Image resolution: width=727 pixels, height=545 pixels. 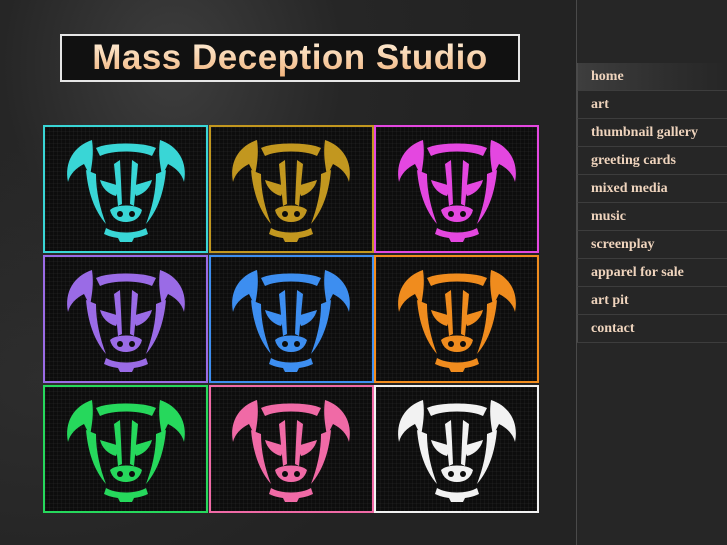 I want to click on nav-item-thumbnail-gallery: thumbnail gallery, so click(x=652, y=133).